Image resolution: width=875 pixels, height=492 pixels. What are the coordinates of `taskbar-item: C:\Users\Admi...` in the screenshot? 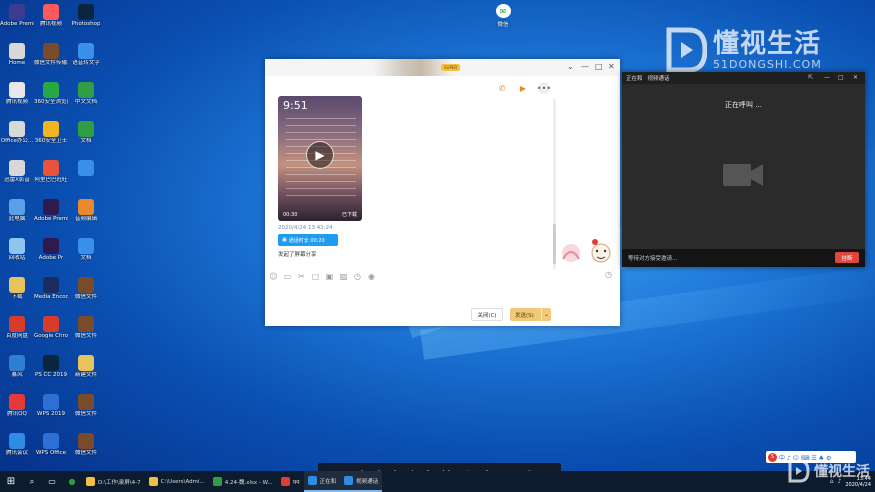 It's located at (177, 481).